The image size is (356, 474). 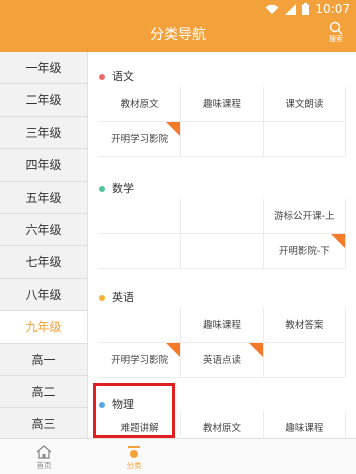 What do you see at coordinates (304, 325) in the screenshot?
I see `course-cell: 教材答案` at bounding box center [304, 325].